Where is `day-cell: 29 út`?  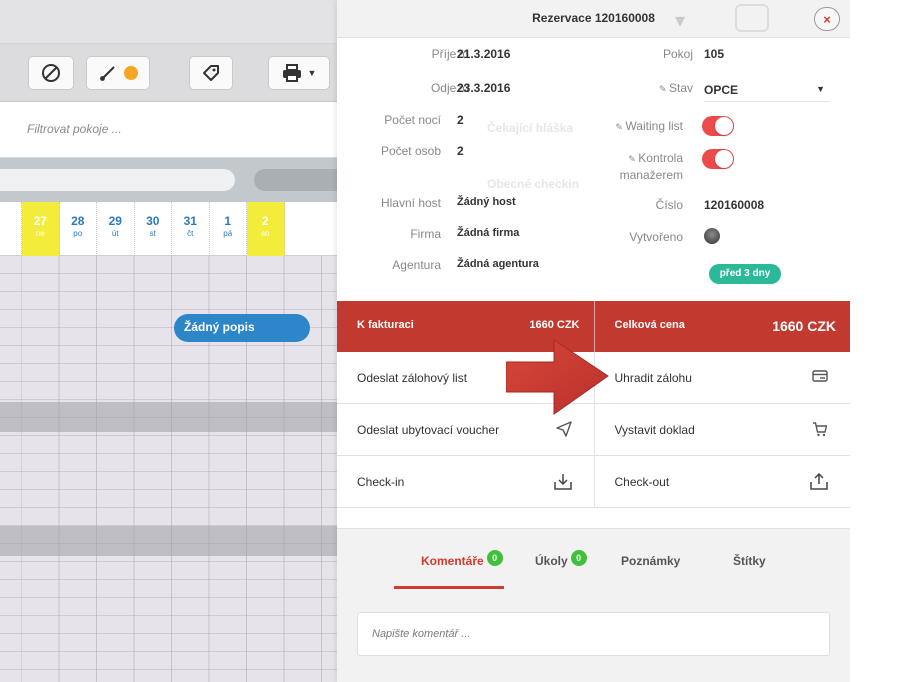
day-cell: 29 út is located at coordinates (116, 229).